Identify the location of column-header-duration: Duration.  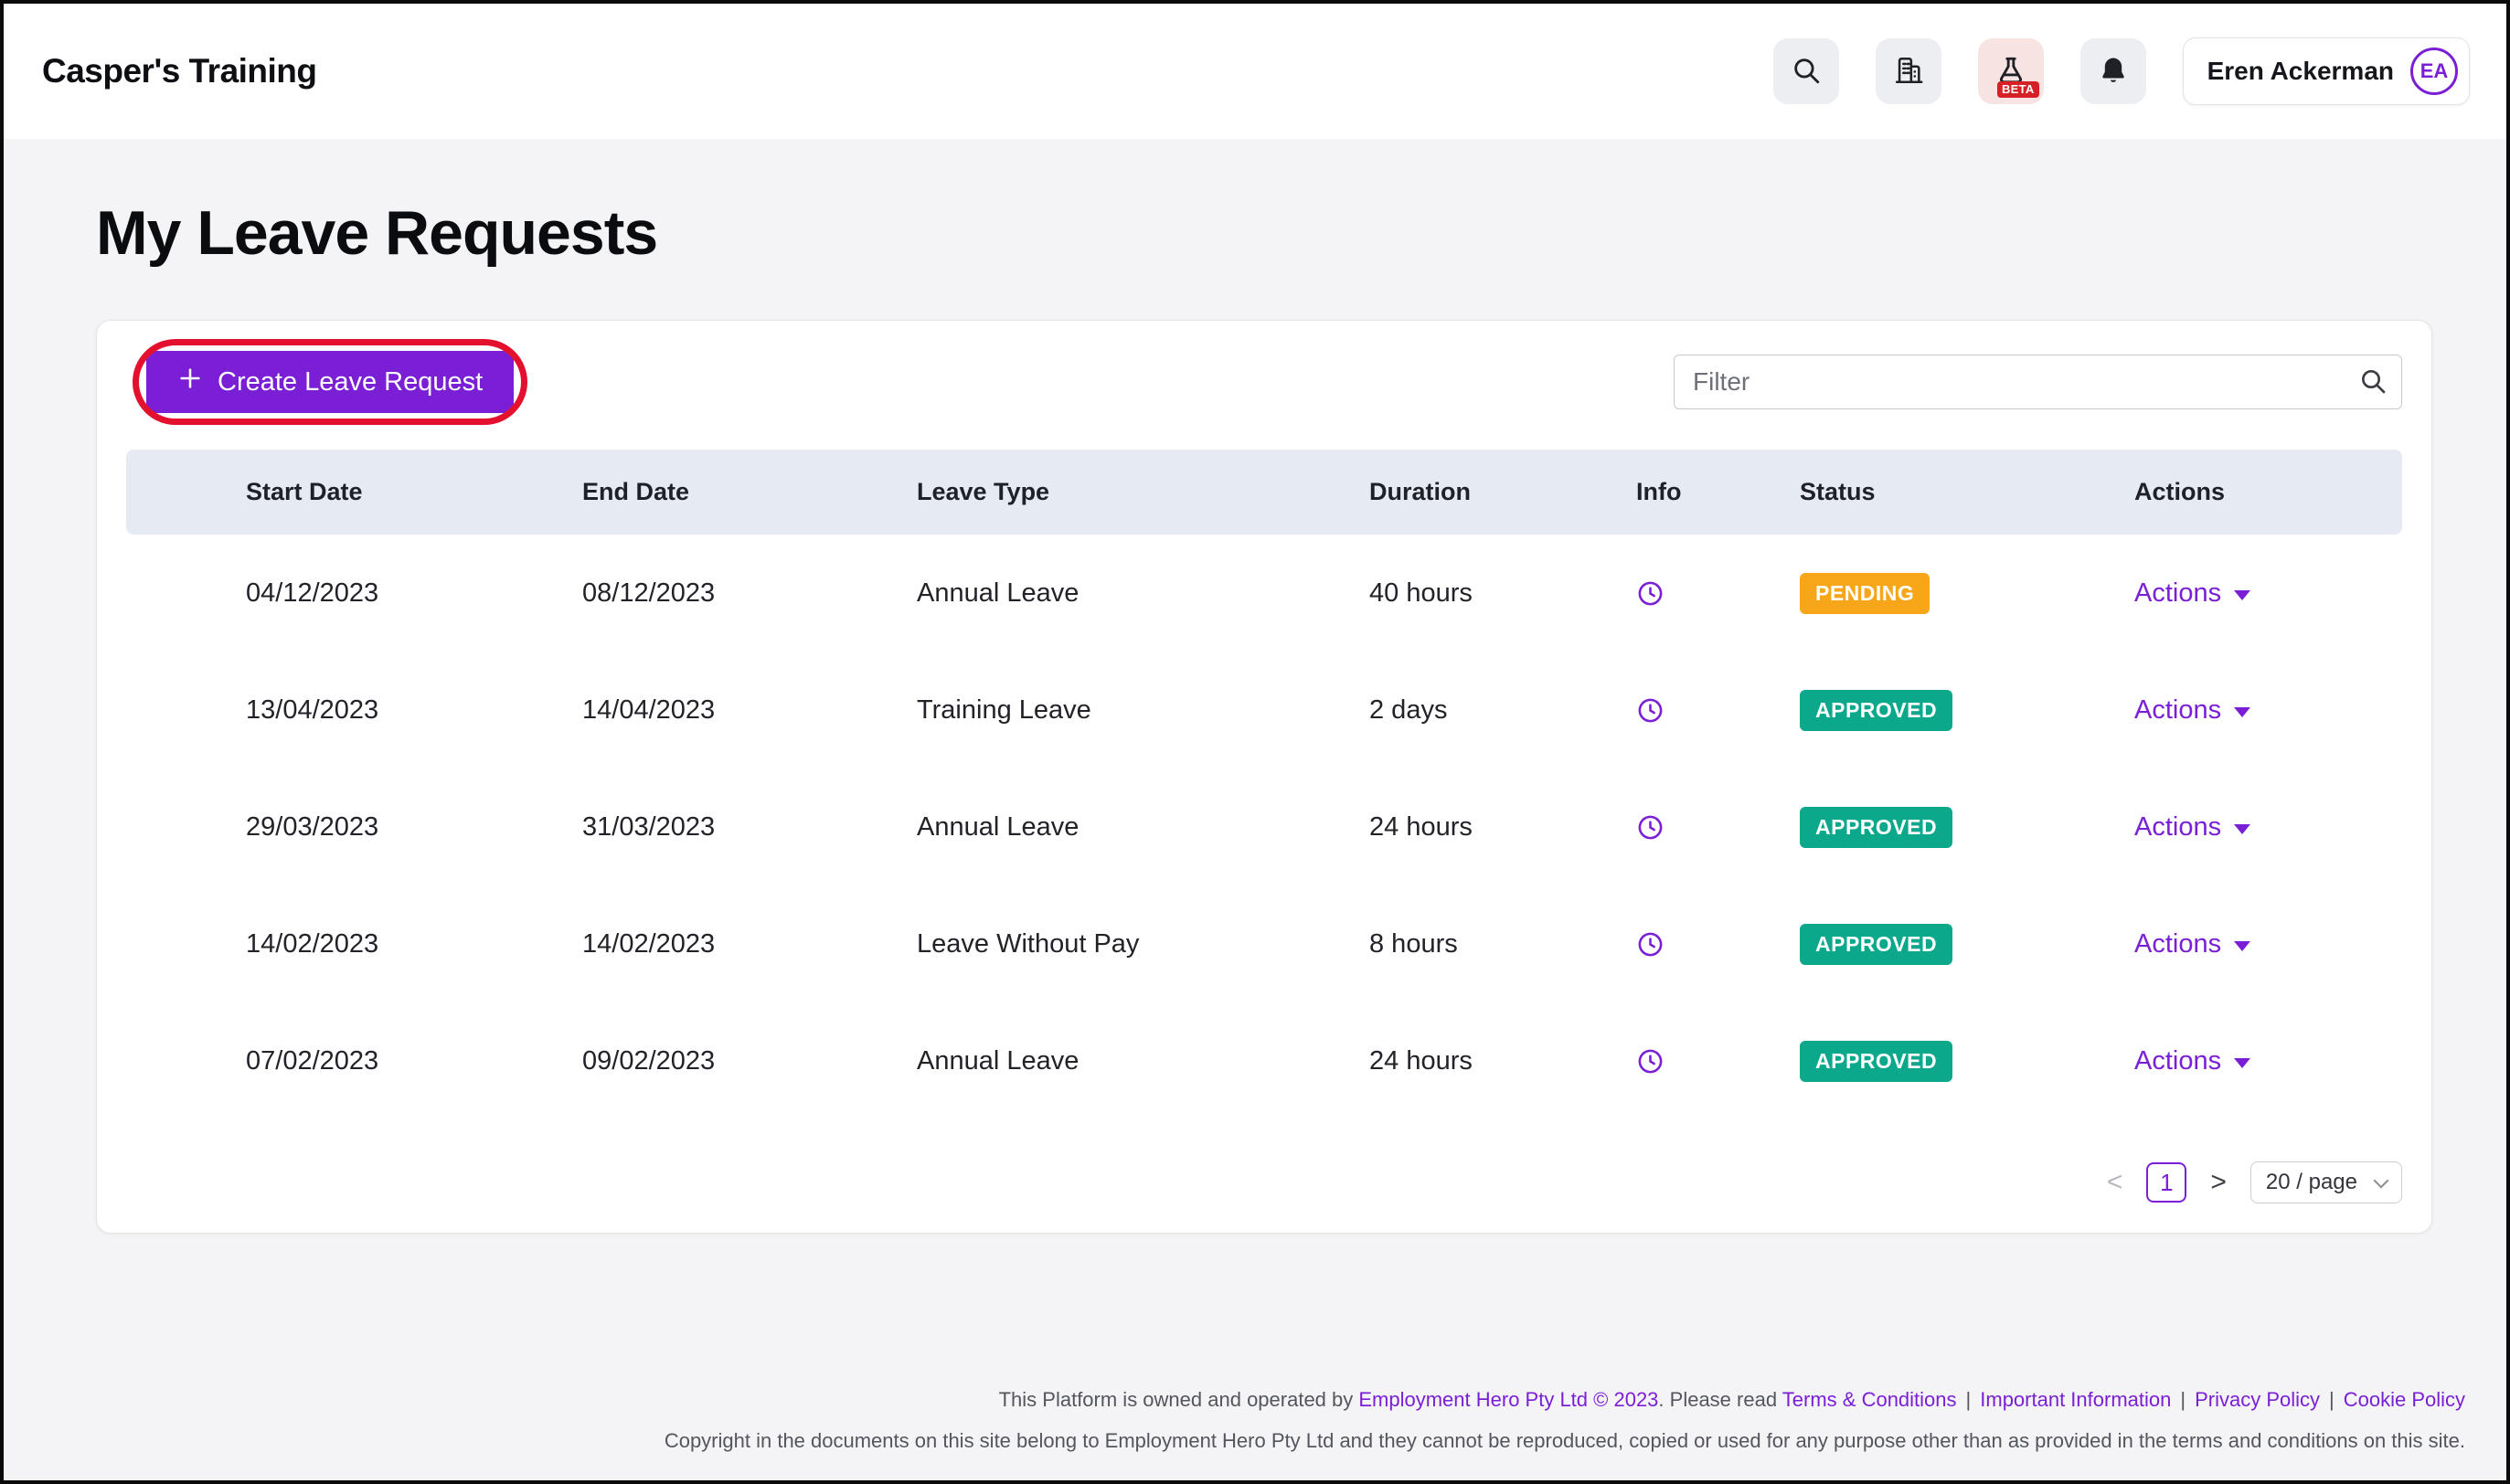
(1420, 492).